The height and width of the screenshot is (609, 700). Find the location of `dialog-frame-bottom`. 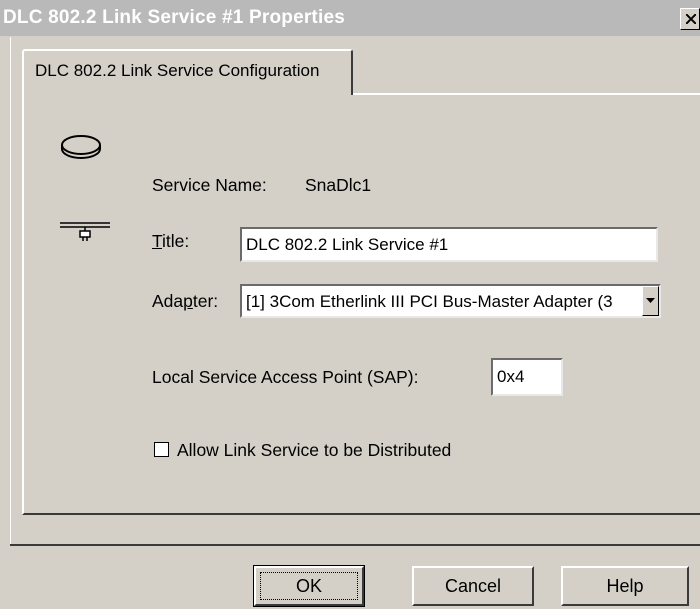

dialog-frame-bottom is located at coordinates (355, 545).